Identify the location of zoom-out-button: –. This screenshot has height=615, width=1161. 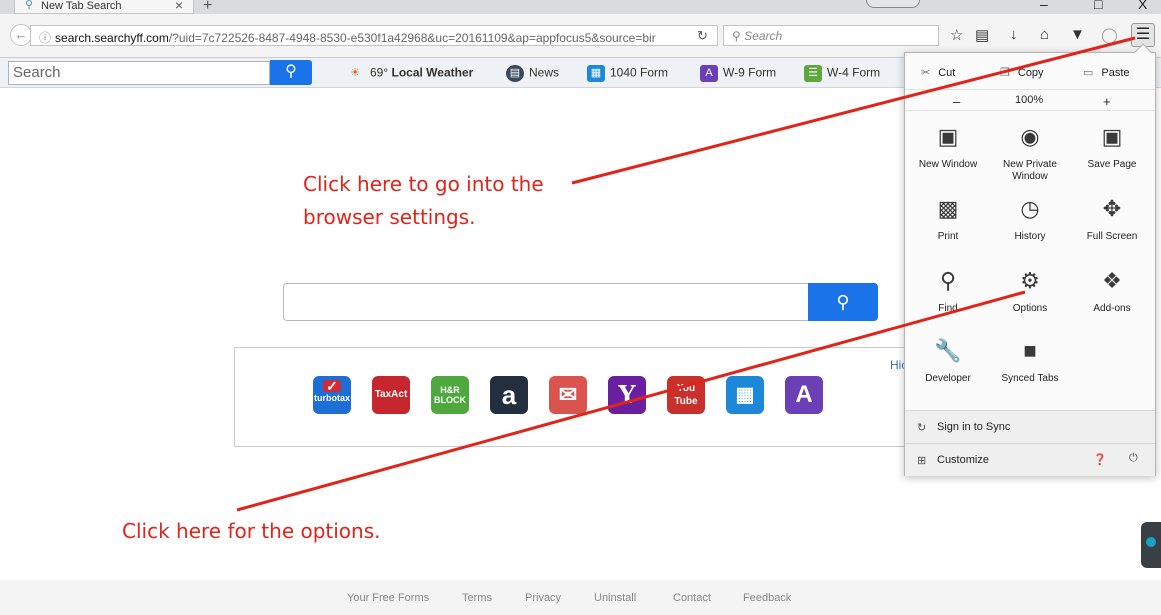
(956, 101).